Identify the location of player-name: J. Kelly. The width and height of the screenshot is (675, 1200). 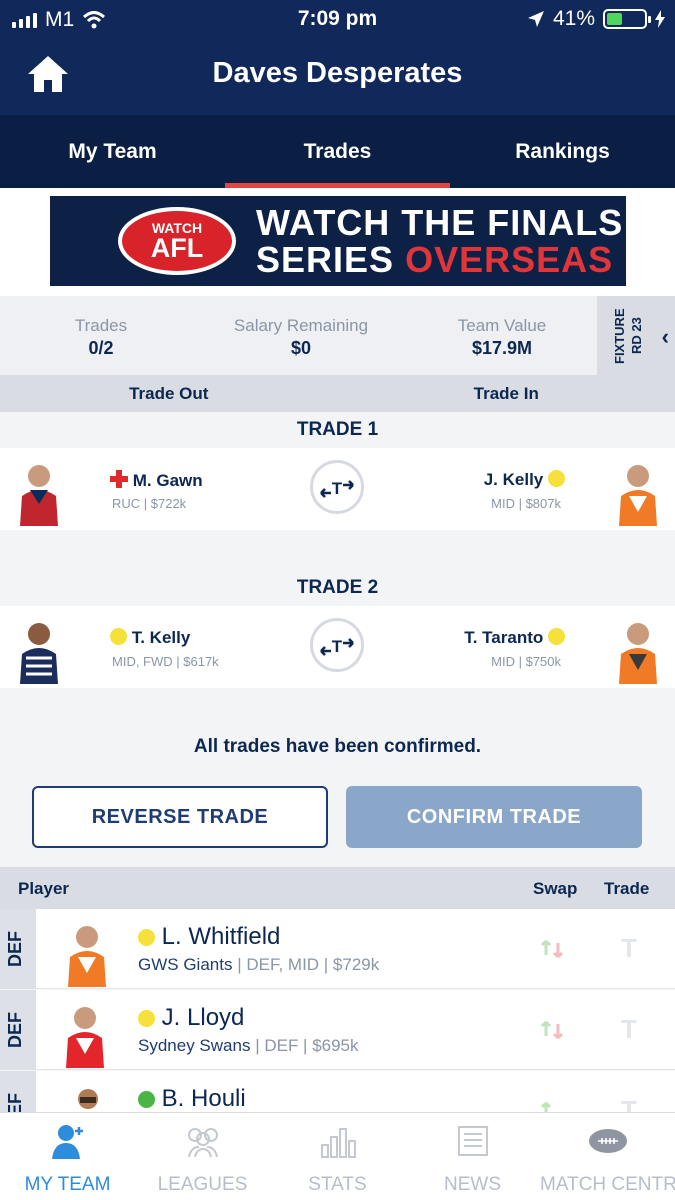
(513, 479).